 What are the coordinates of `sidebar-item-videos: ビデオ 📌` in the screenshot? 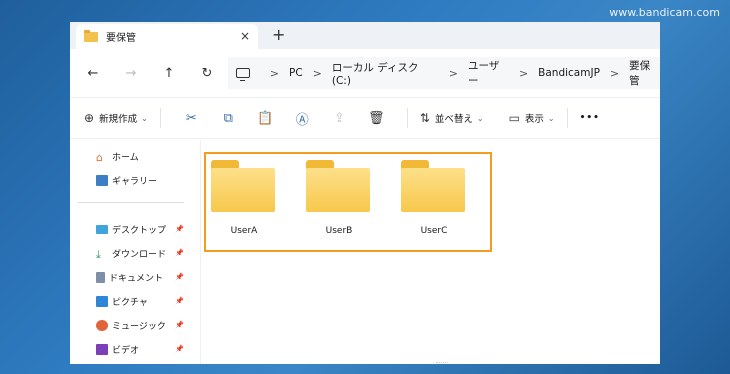 It's located at (135, 349).